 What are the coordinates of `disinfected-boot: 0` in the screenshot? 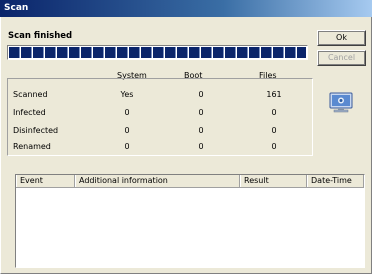 It's located at (201, 130).